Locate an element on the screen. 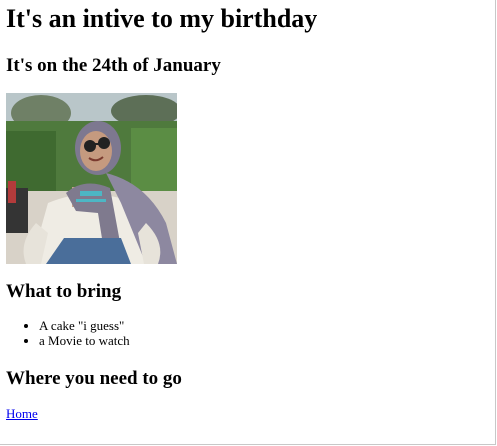 The image size is (497, 446). home-link: Home is located at coordinates (22, 414).